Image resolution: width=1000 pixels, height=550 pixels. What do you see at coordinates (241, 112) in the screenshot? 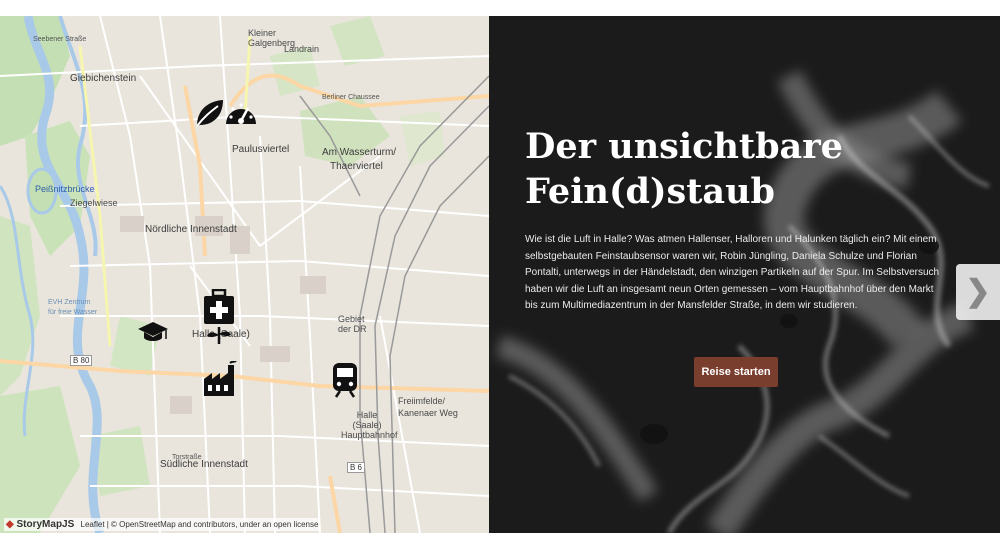
I see `gauge-icon` at bounding box center [241, 112].